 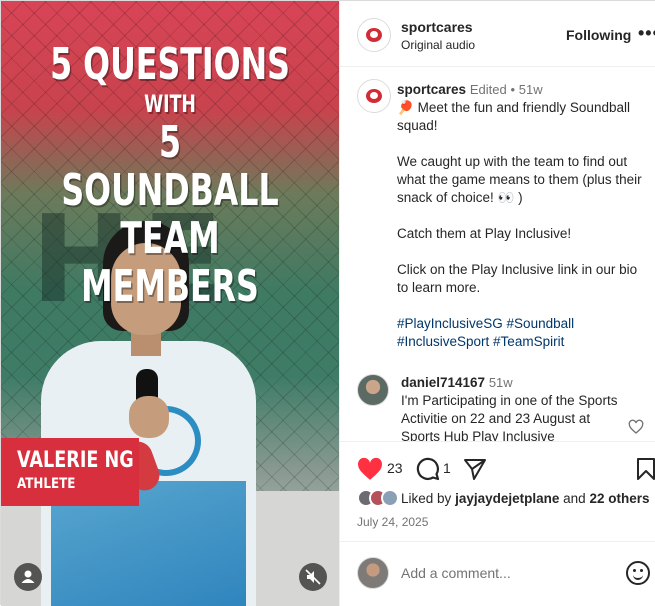 I want to click on liked-by-others: 22 others, so click(x=619, y=498).